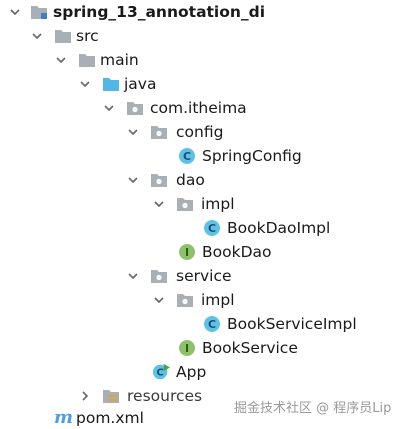 The height and width of the screenshot is (429, 407). I want to click on root-module-label: spring_13_annotation_di, so click(159, 12).